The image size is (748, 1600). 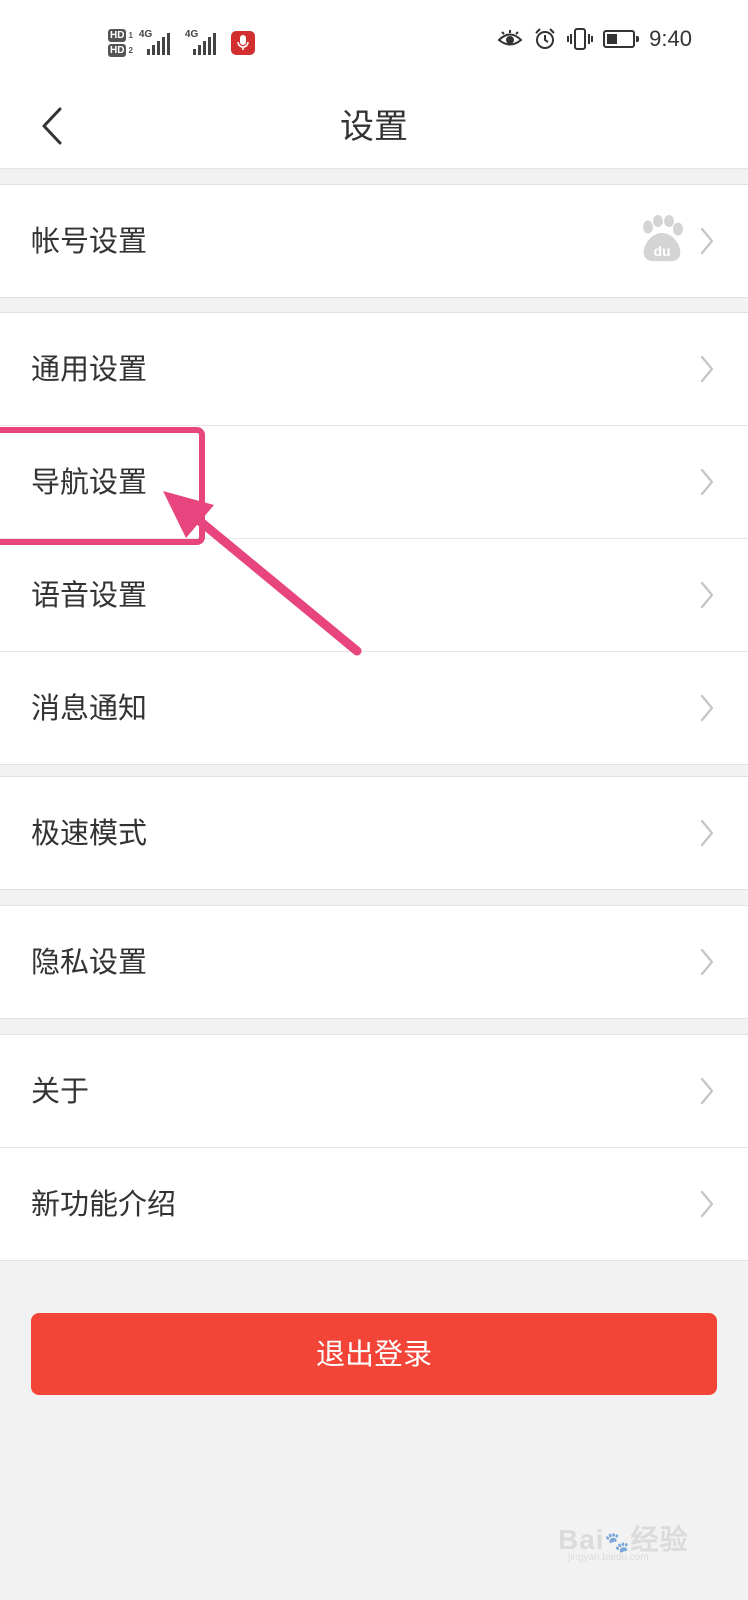 I want to click on settings-row-label: 极速模式, so click(x=89, y=833).